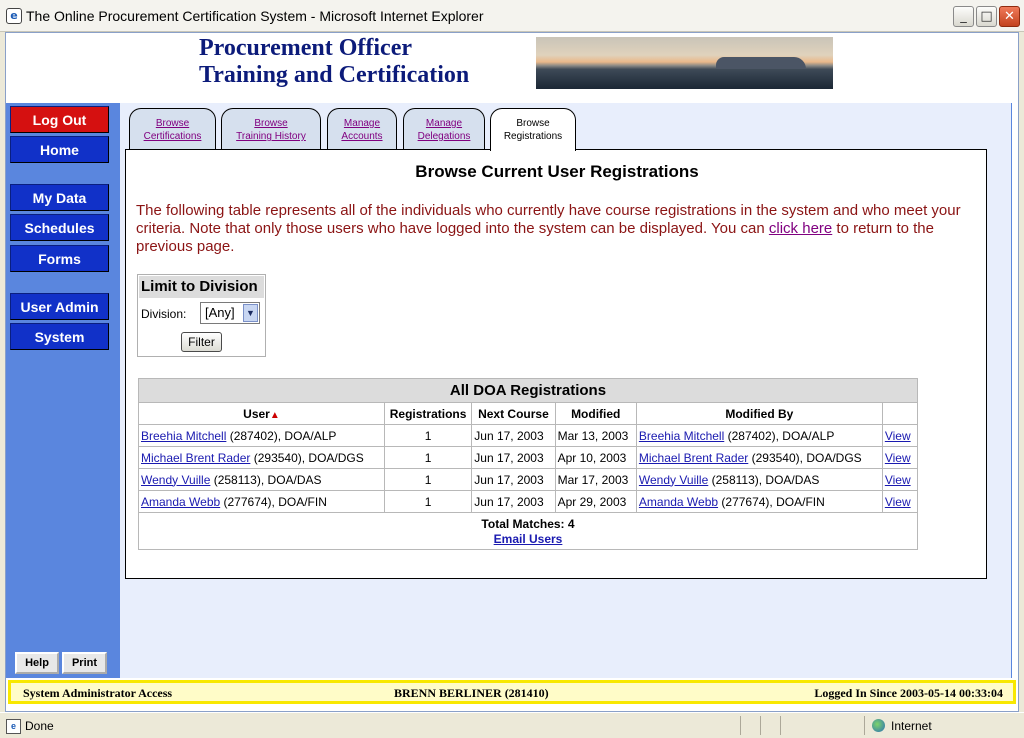 This screenshot has width=1024, height=738. I want to click on user-link: Breehia Mitchell, so click(183, 436).